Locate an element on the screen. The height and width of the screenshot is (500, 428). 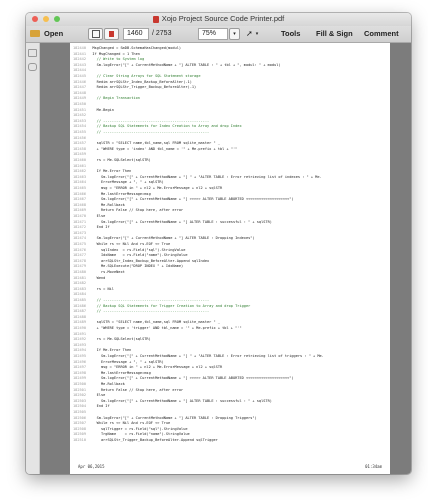
code-line: If Me.Error Then is located at coordinates (110, 171).